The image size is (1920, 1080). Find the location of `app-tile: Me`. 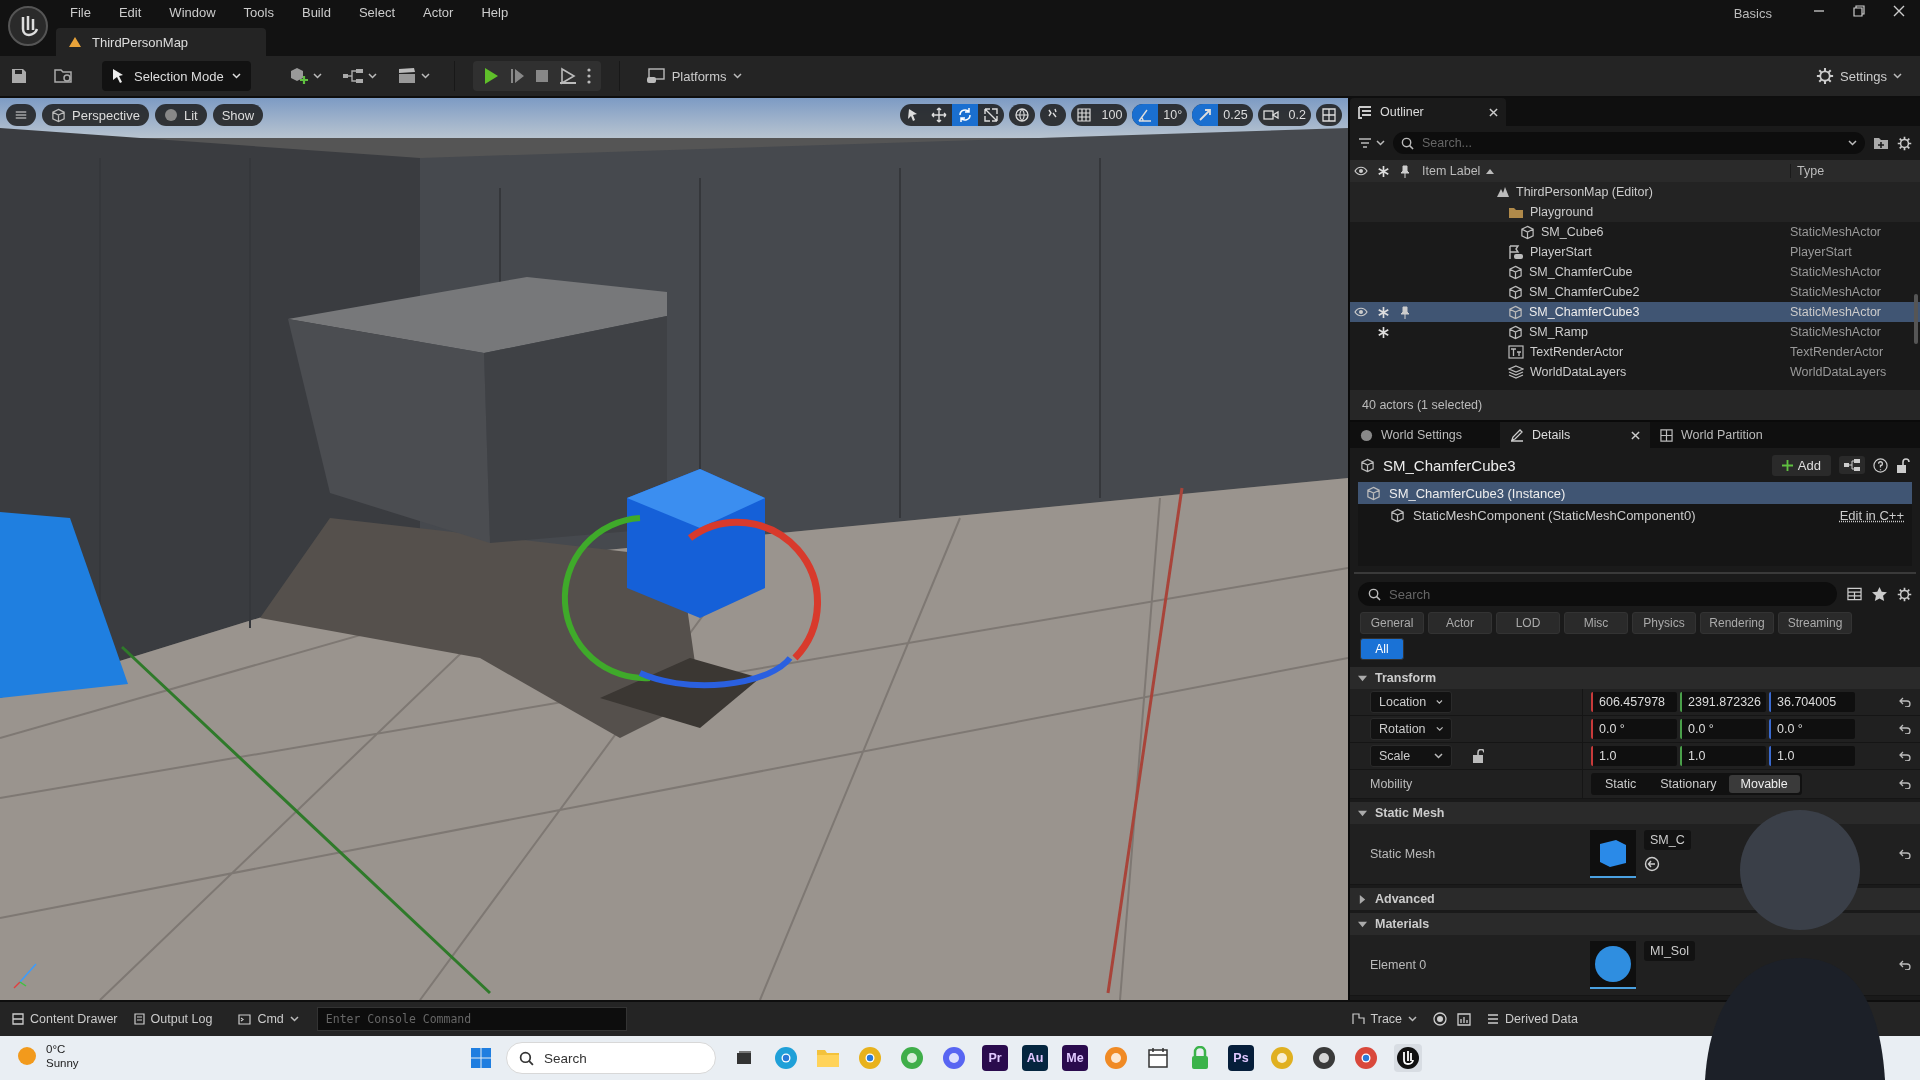

app-tile: Me is located at coordinates (1075, 1058).